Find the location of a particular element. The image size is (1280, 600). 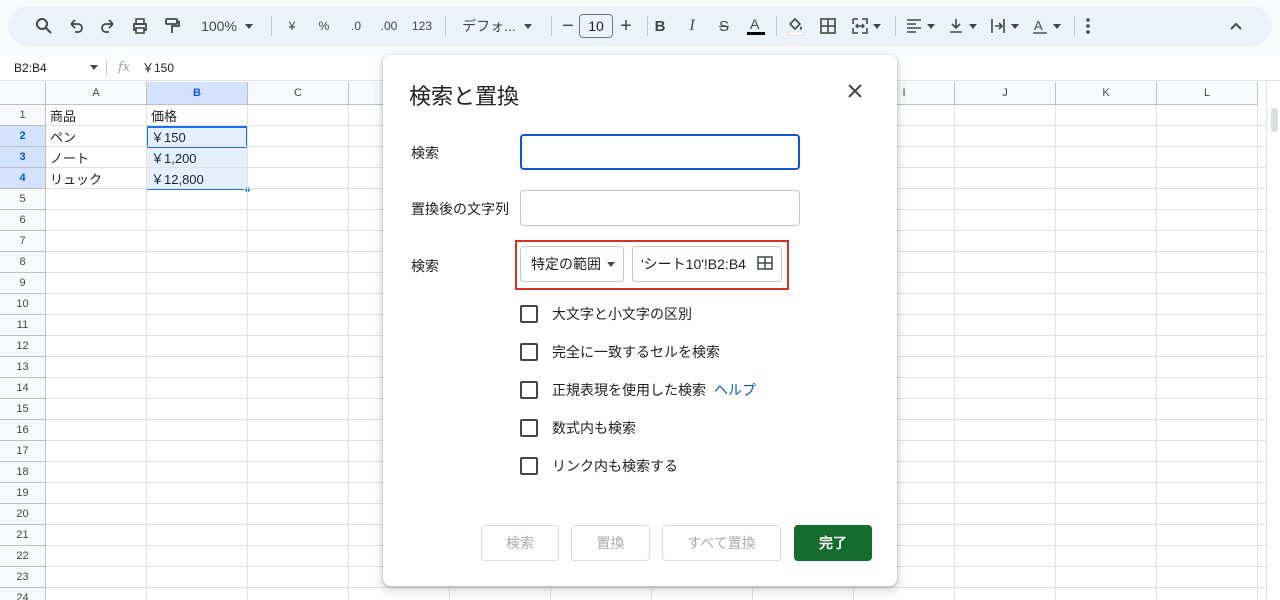

italic-button: I is located at coordinates (692, 26).